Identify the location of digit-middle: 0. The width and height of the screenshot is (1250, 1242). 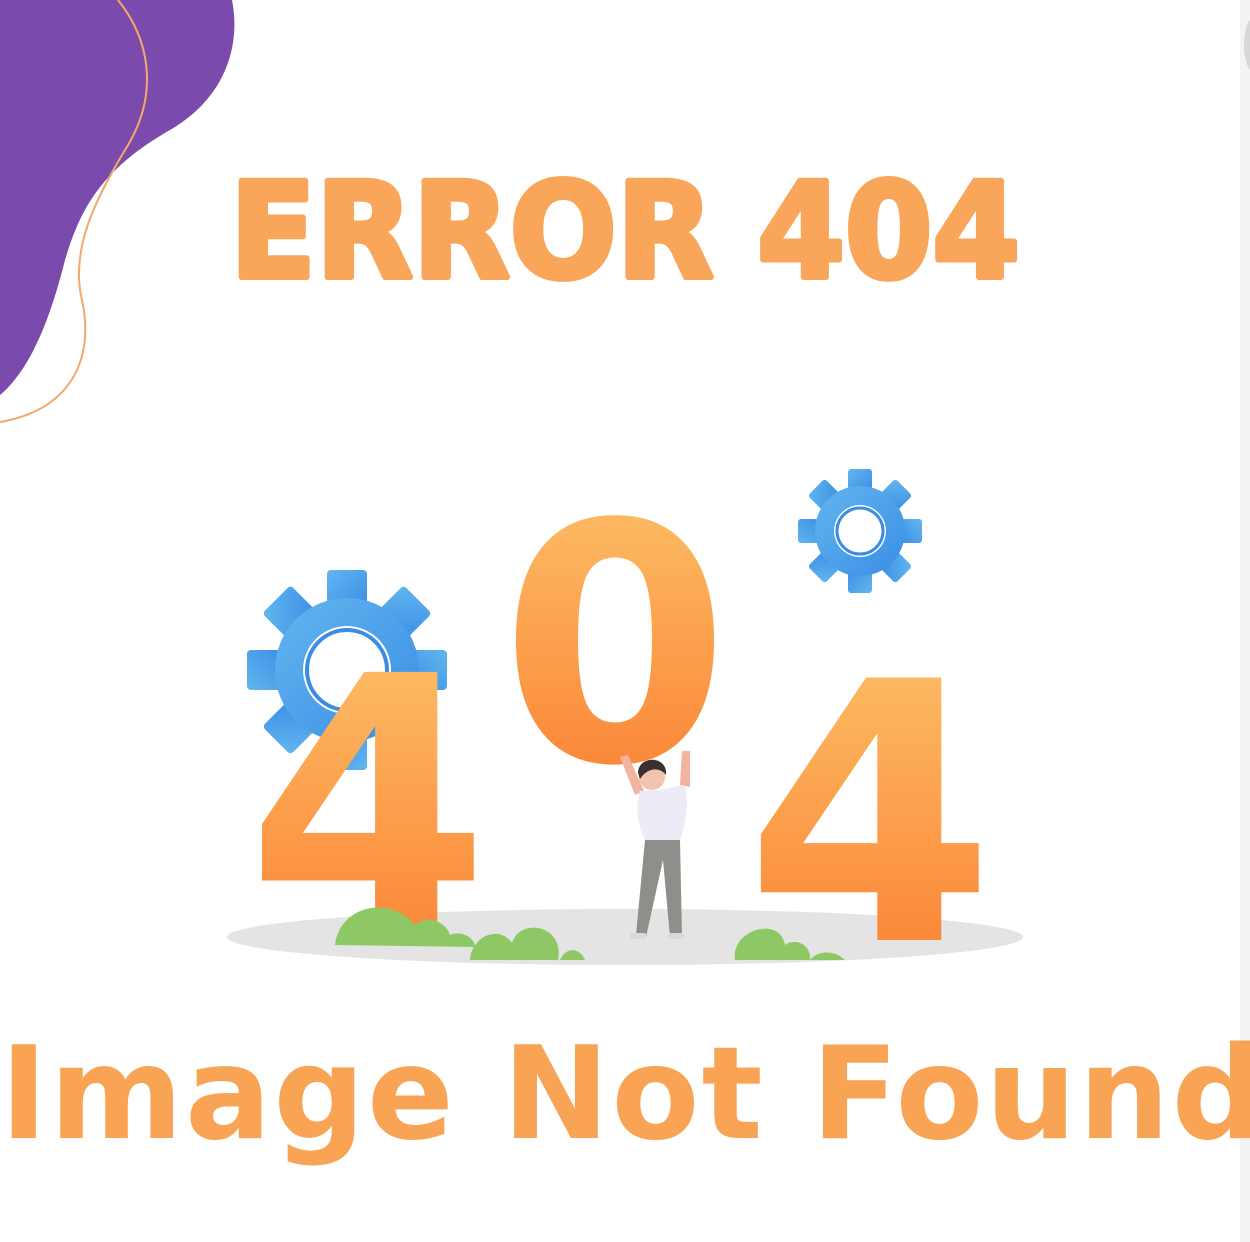
(615, 646).